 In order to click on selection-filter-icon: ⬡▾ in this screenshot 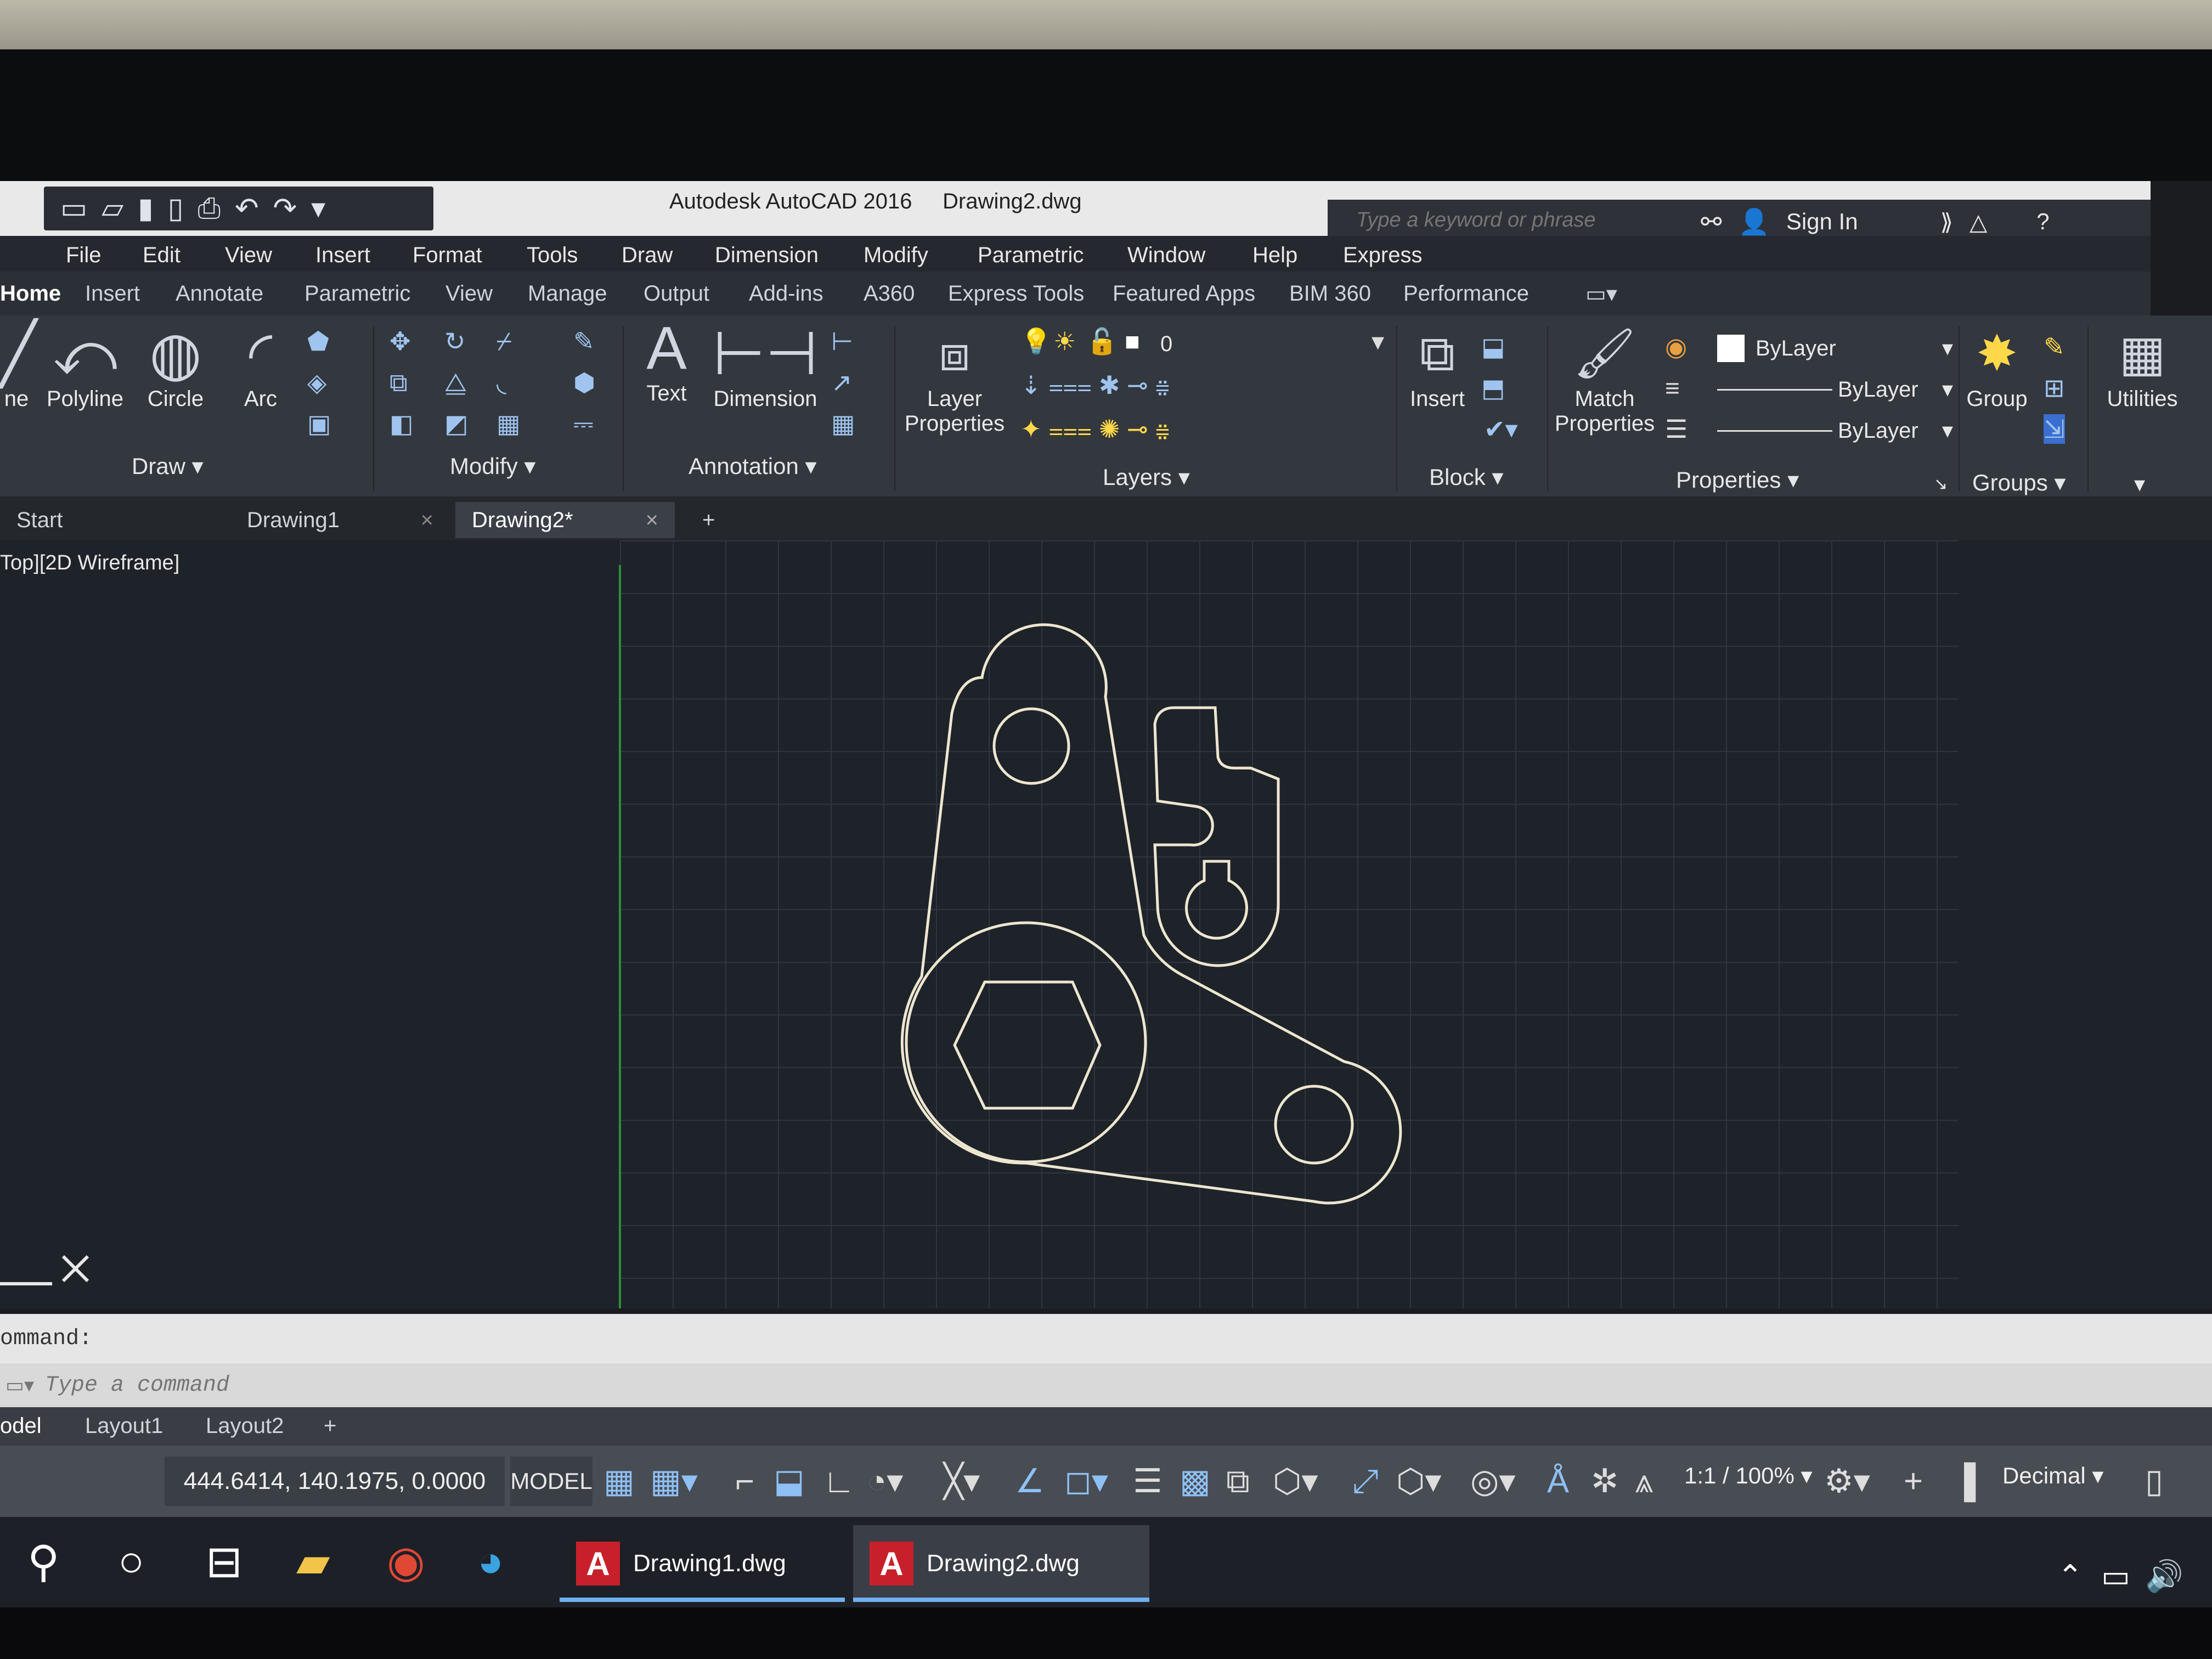, I will do `click(1419, 1481)`.